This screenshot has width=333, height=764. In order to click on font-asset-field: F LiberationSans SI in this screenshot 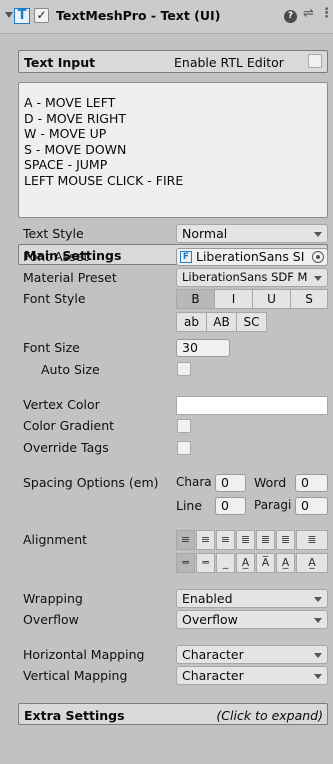, I will do `click(252, 257)`.